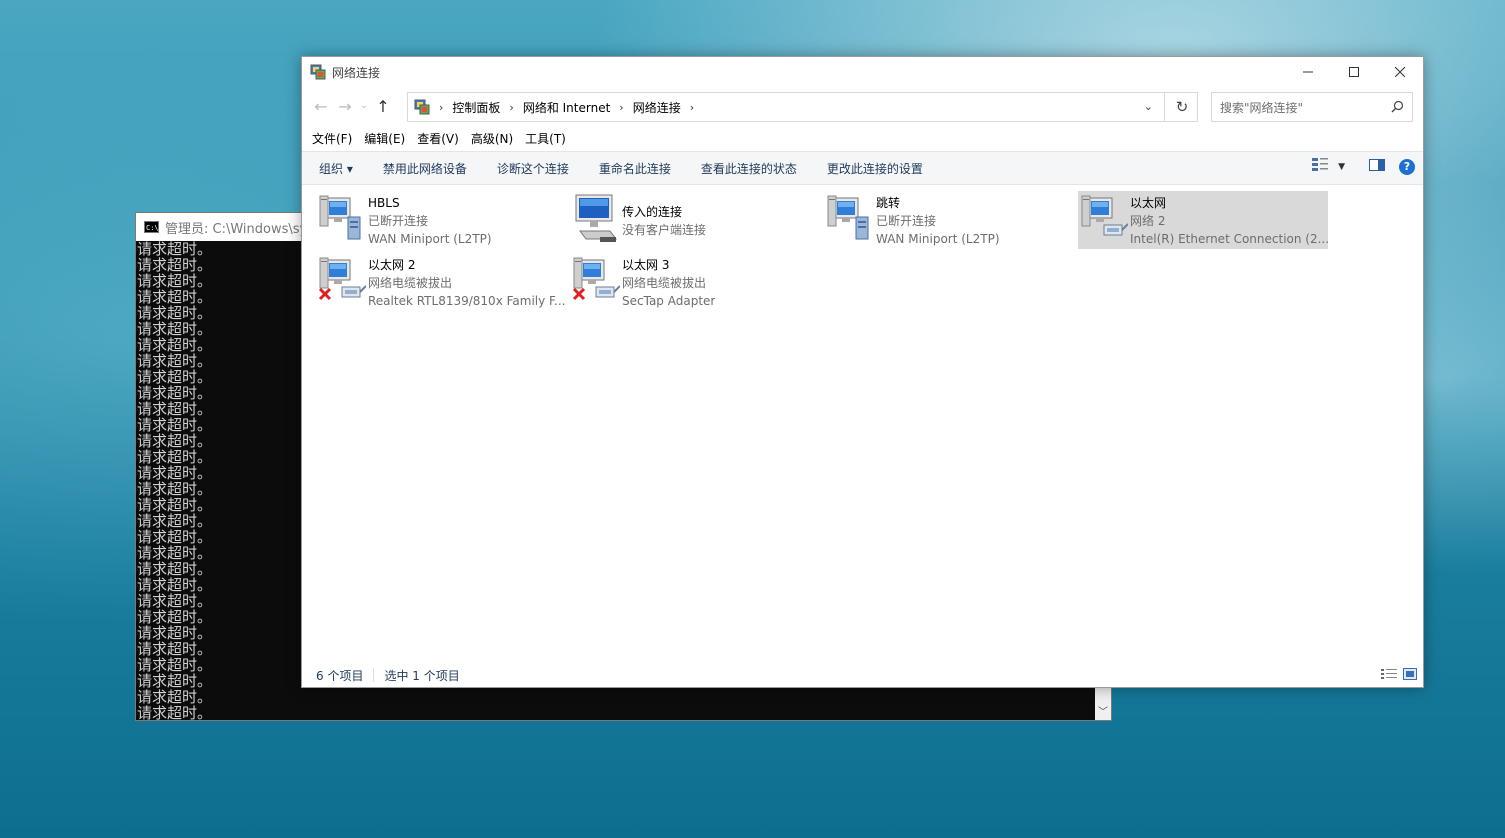 The width and height of the screenshot is (1505, 838). Describe the element at coordinates (664, 230) in the screenshot. I see `connection-status: 没有客户端连接` at that location.